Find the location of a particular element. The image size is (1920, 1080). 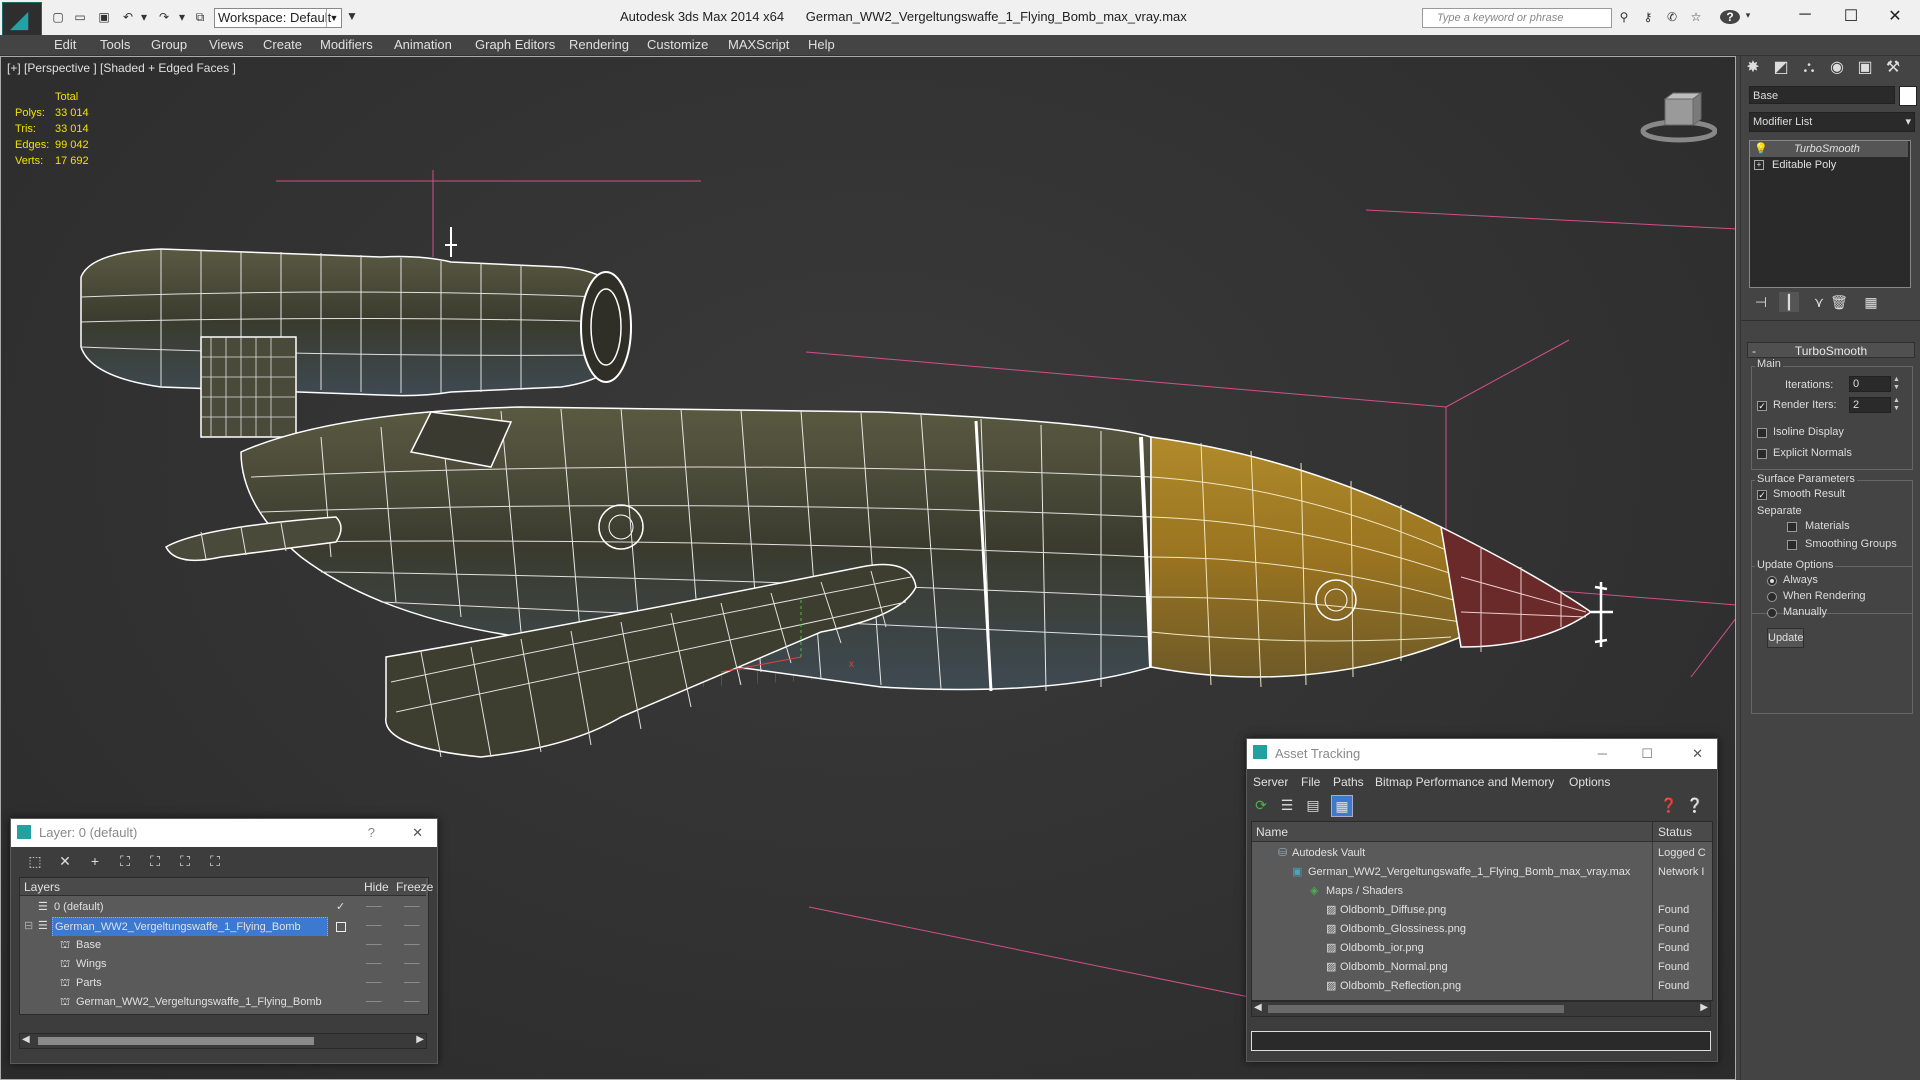

menu-animation: Animation is located at coordinates (423, 45).